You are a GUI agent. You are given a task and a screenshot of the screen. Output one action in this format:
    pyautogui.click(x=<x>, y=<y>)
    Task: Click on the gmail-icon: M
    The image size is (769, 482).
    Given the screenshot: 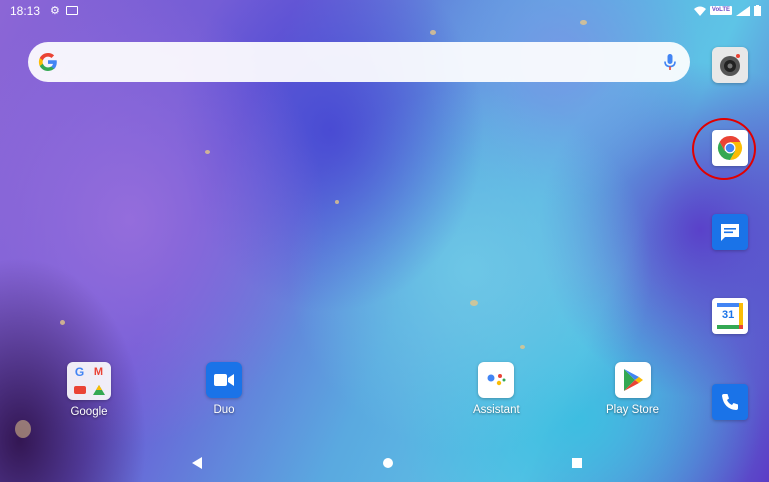 What is the action you would take?
    pyautogui.click(x=98, y=372)
    